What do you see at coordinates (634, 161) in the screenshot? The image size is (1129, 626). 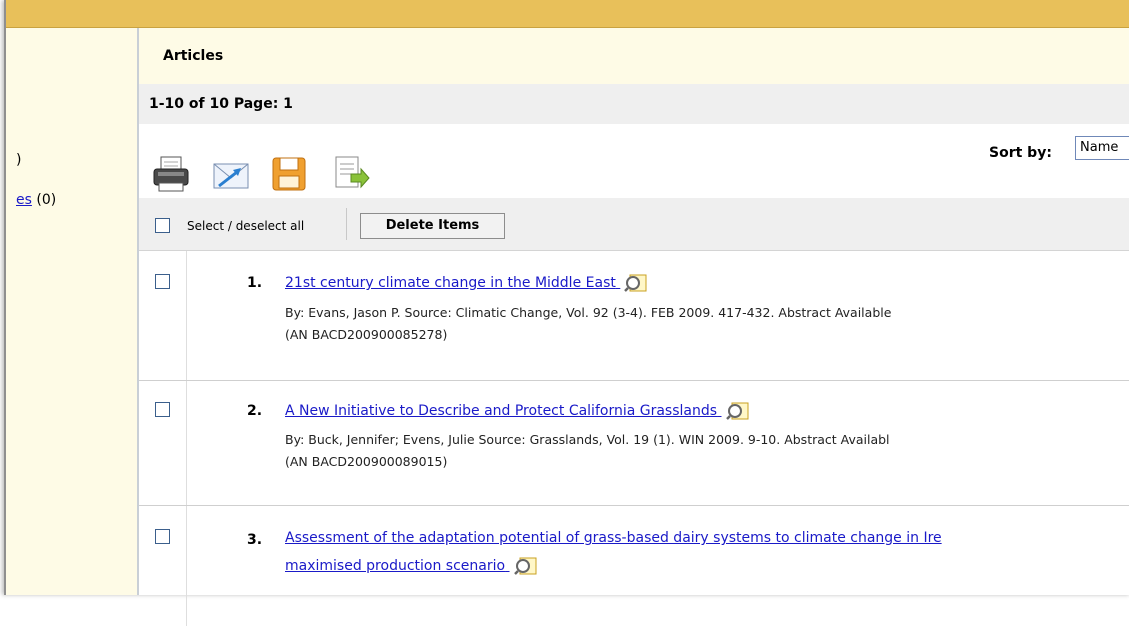 I see `toolbar: Sort by: Name` at bounding box center [634, 161].